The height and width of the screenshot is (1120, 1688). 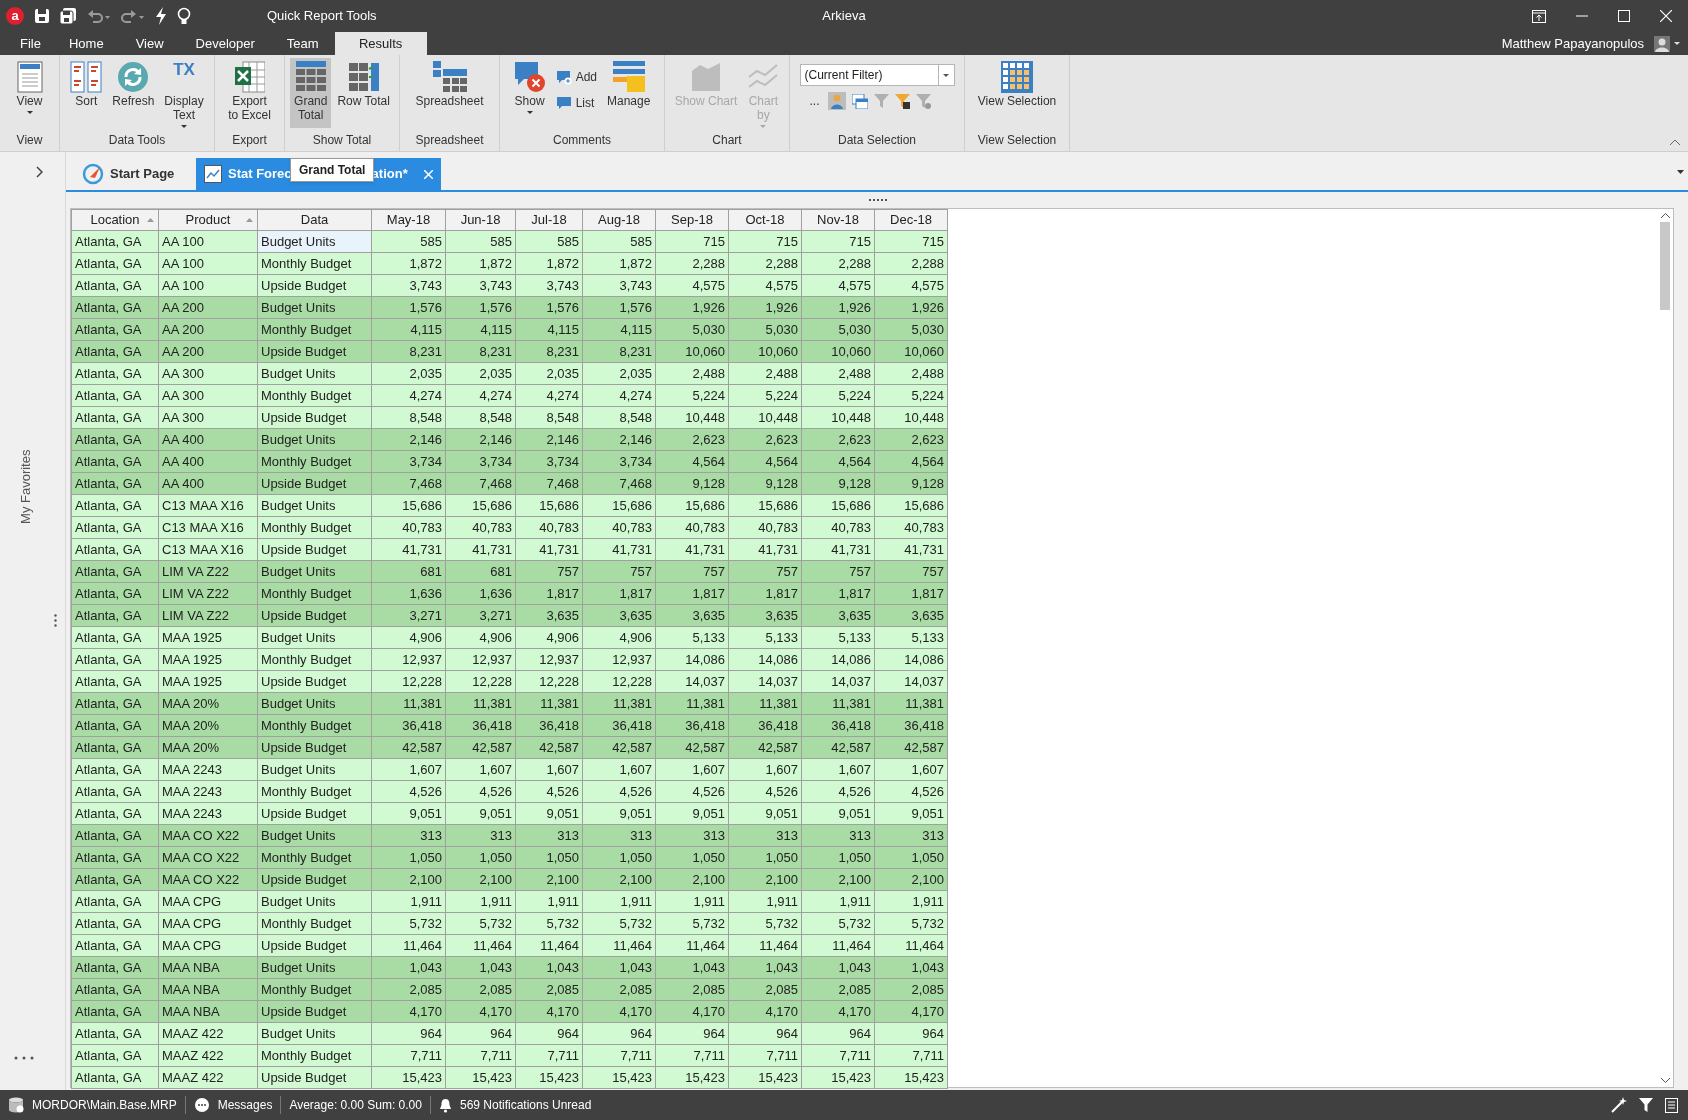 What do you see at coordinates (133, 174) in the screenshot?
I see `document-tab: Start Page` at bounding box center [133, 174].